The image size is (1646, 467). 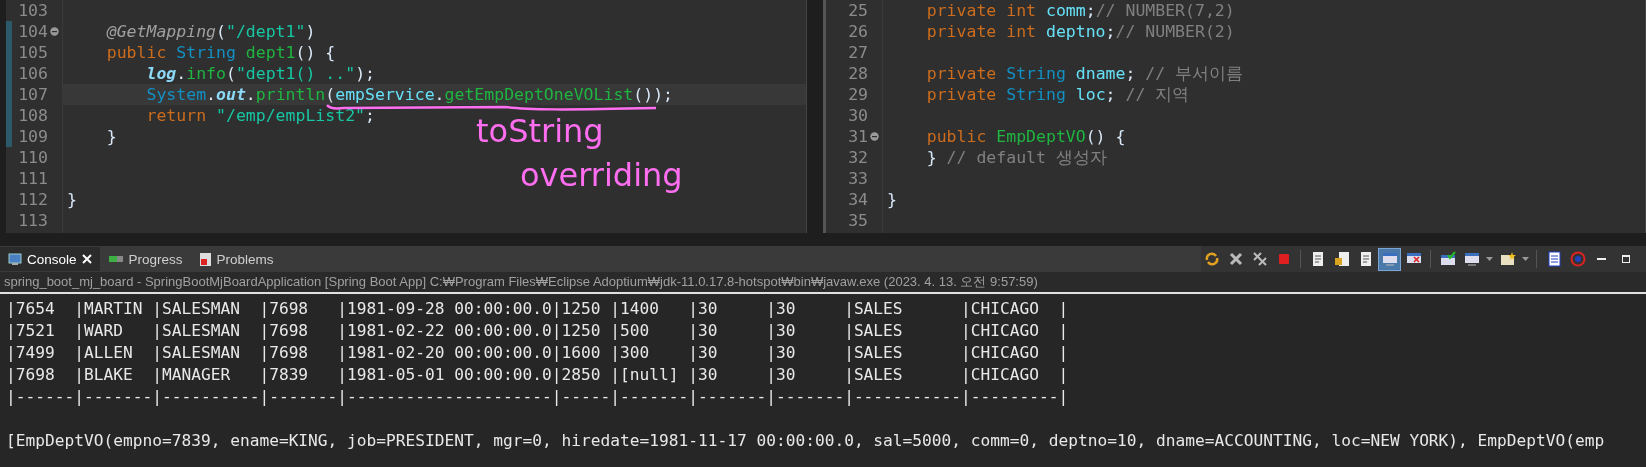 I want to click on code-line: public EmpDeptVO() {, so click(x=1025, y=136).